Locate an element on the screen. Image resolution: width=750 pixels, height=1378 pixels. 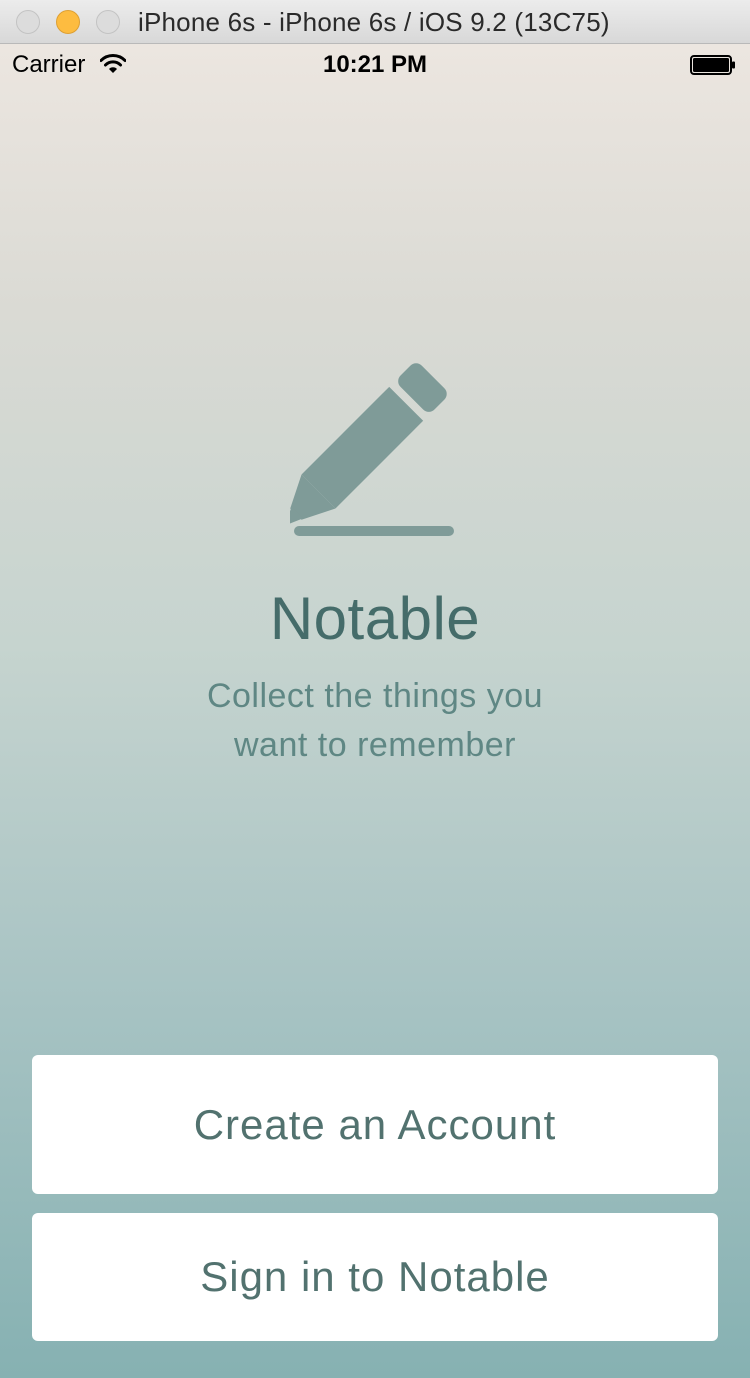
pencil-icon is located at coordinates (372, 449).